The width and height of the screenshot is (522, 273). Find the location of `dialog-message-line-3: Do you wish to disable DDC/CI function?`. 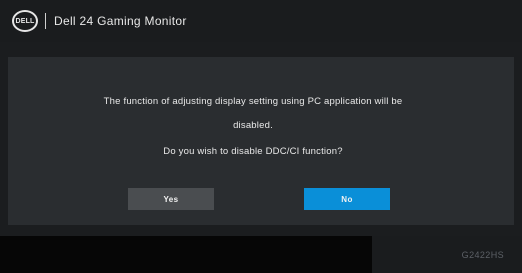

dialog-message-line-3: Do you wish to disable DDC/CI function? is located at coordinates (253, 151).